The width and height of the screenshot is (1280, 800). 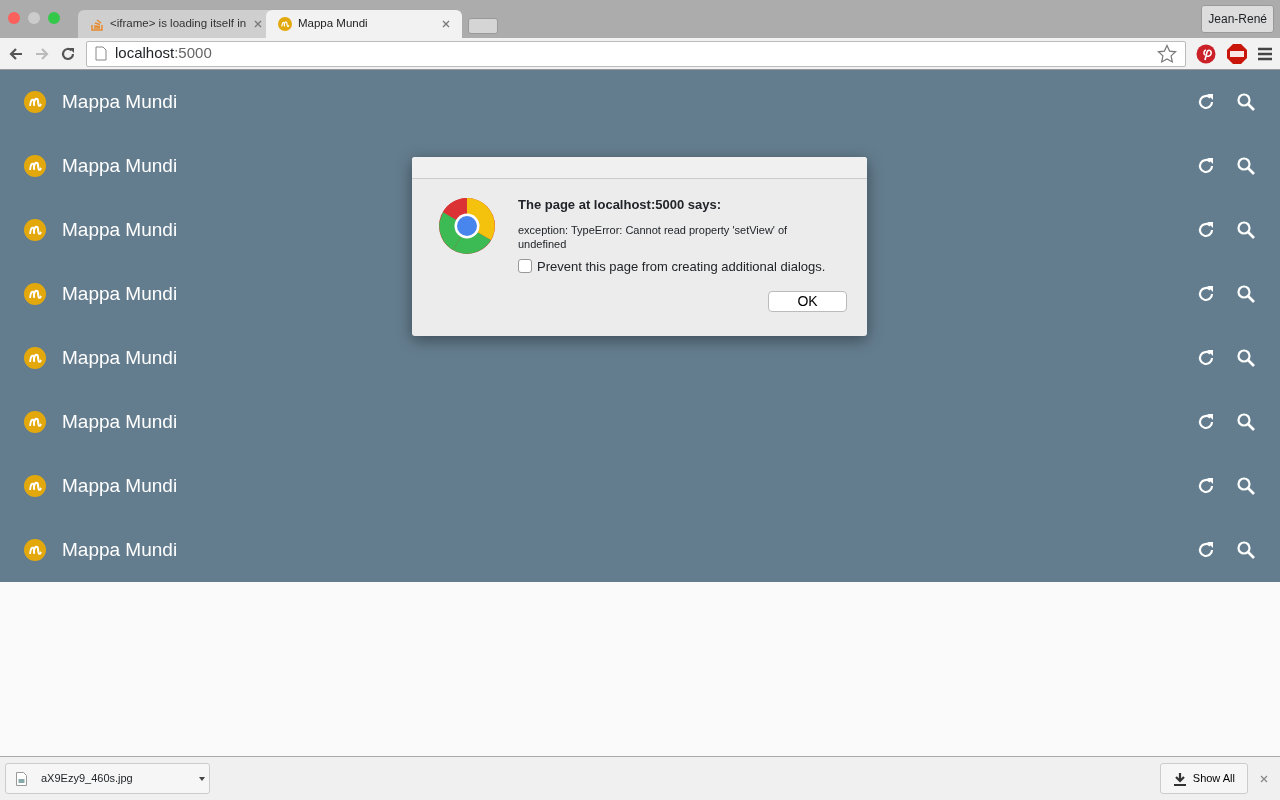 I want to click on dialog-message: exception: TypeError: Cannot read property 'setView' of undefined, so click(x=653, y=236).